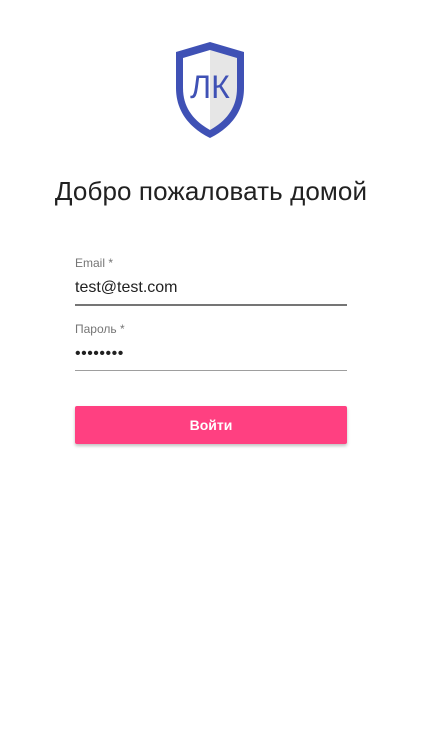  I want to click on password-field, so click(211, 354).